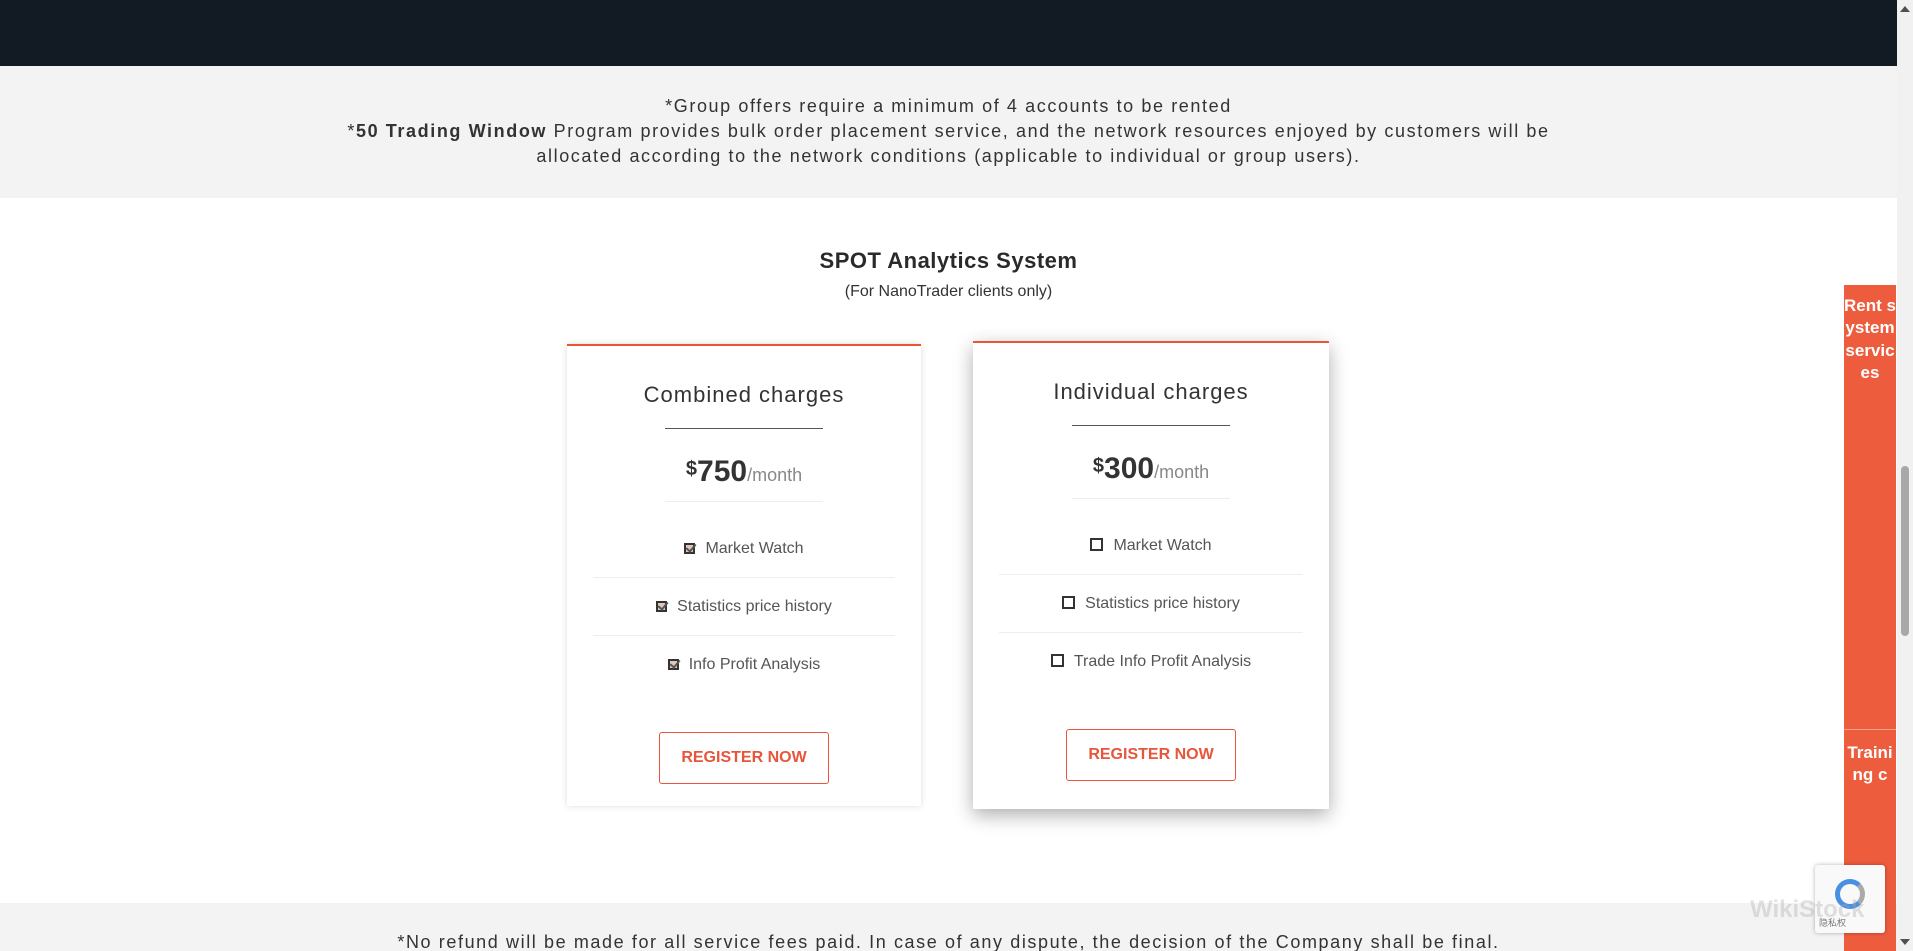  I want to click on feature-label: Info Profit Analysis, so click(754, 664).